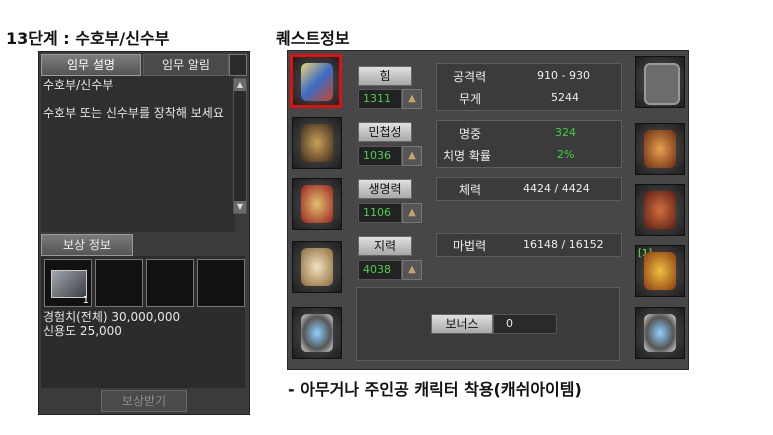  Describe the element at coordinates (240, 146) in the screenshot. I see `description-scrollbar: ▲ ▼` at that location.